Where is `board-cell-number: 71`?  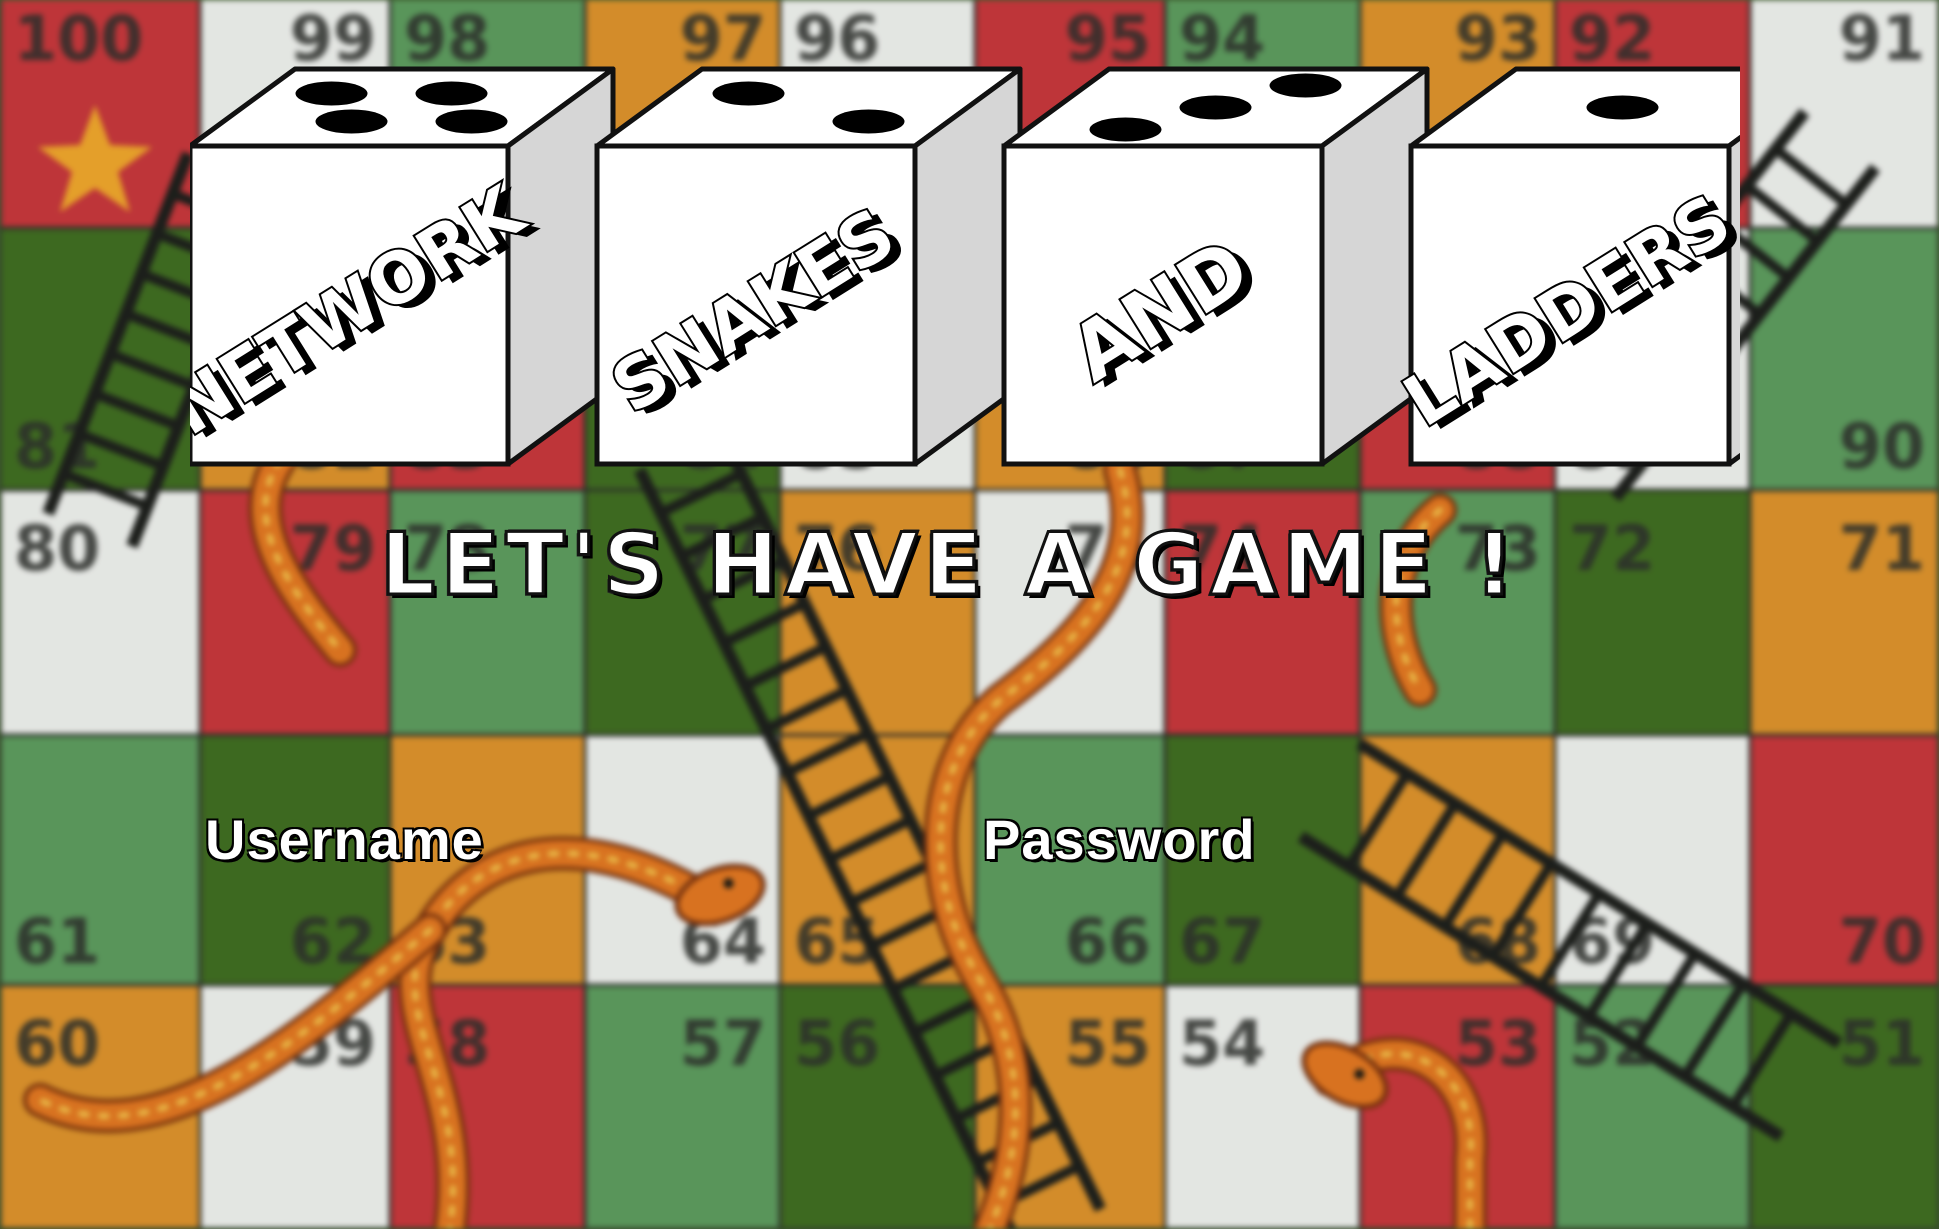
board-cell-number: 71 is located at coordinates (1882, 548).